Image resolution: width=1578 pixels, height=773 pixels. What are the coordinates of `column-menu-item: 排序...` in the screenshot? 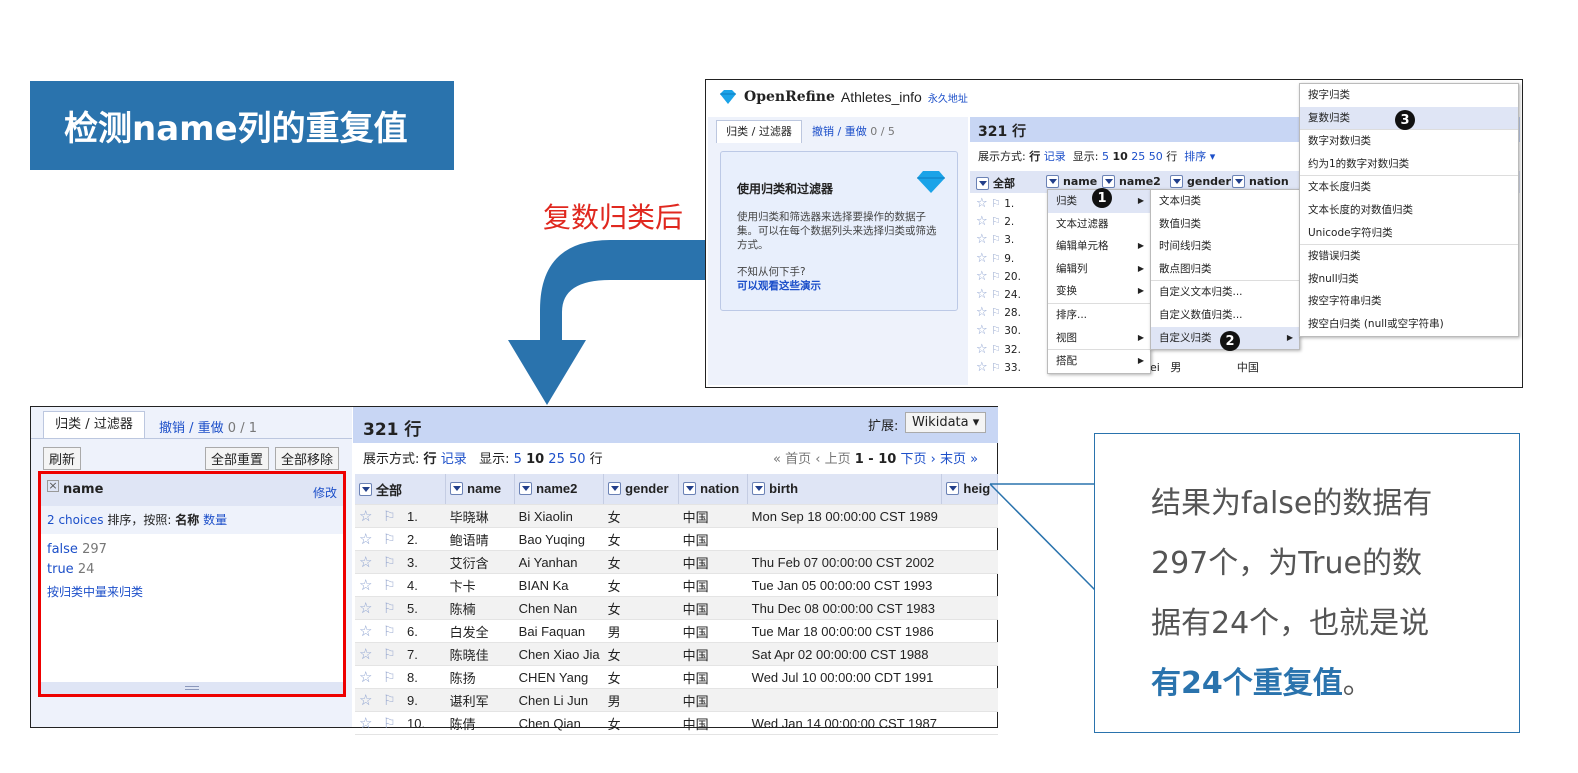 It's located at (1099, 314).